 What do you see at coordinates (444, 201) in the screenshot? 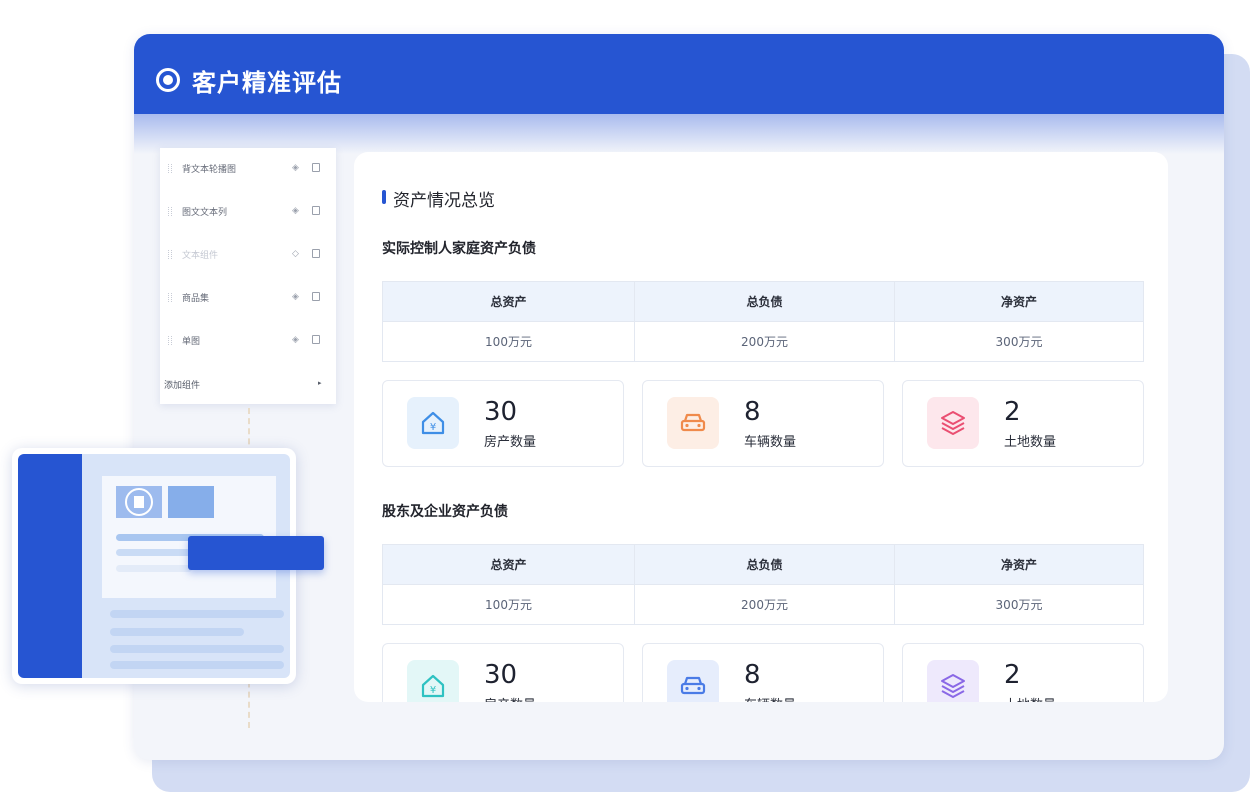
I see `section-title: 资产情况总览` at bounding box center [444, 201].